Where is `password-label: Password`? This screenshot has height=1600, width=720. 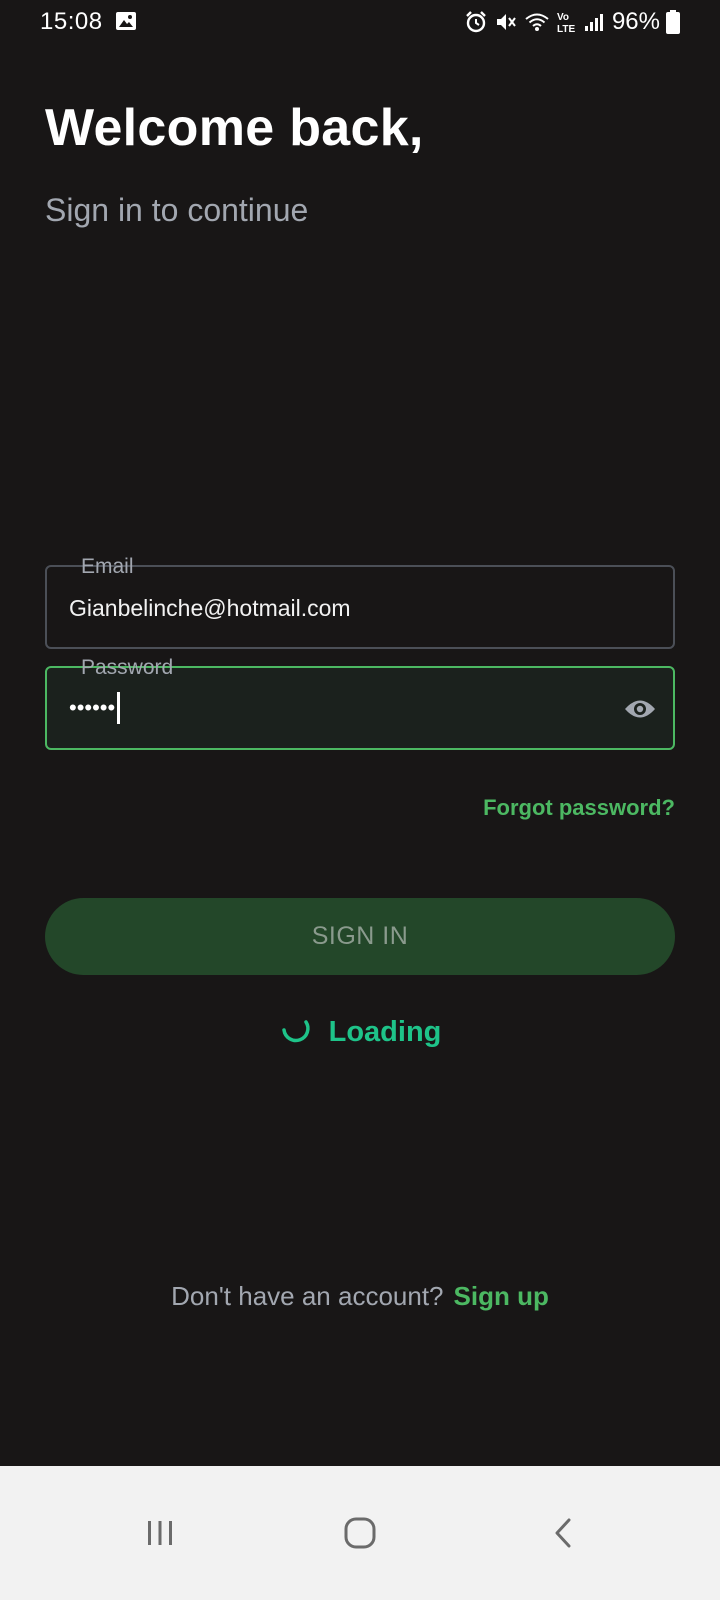
password-label: Password is located at coordinates (127, 667).